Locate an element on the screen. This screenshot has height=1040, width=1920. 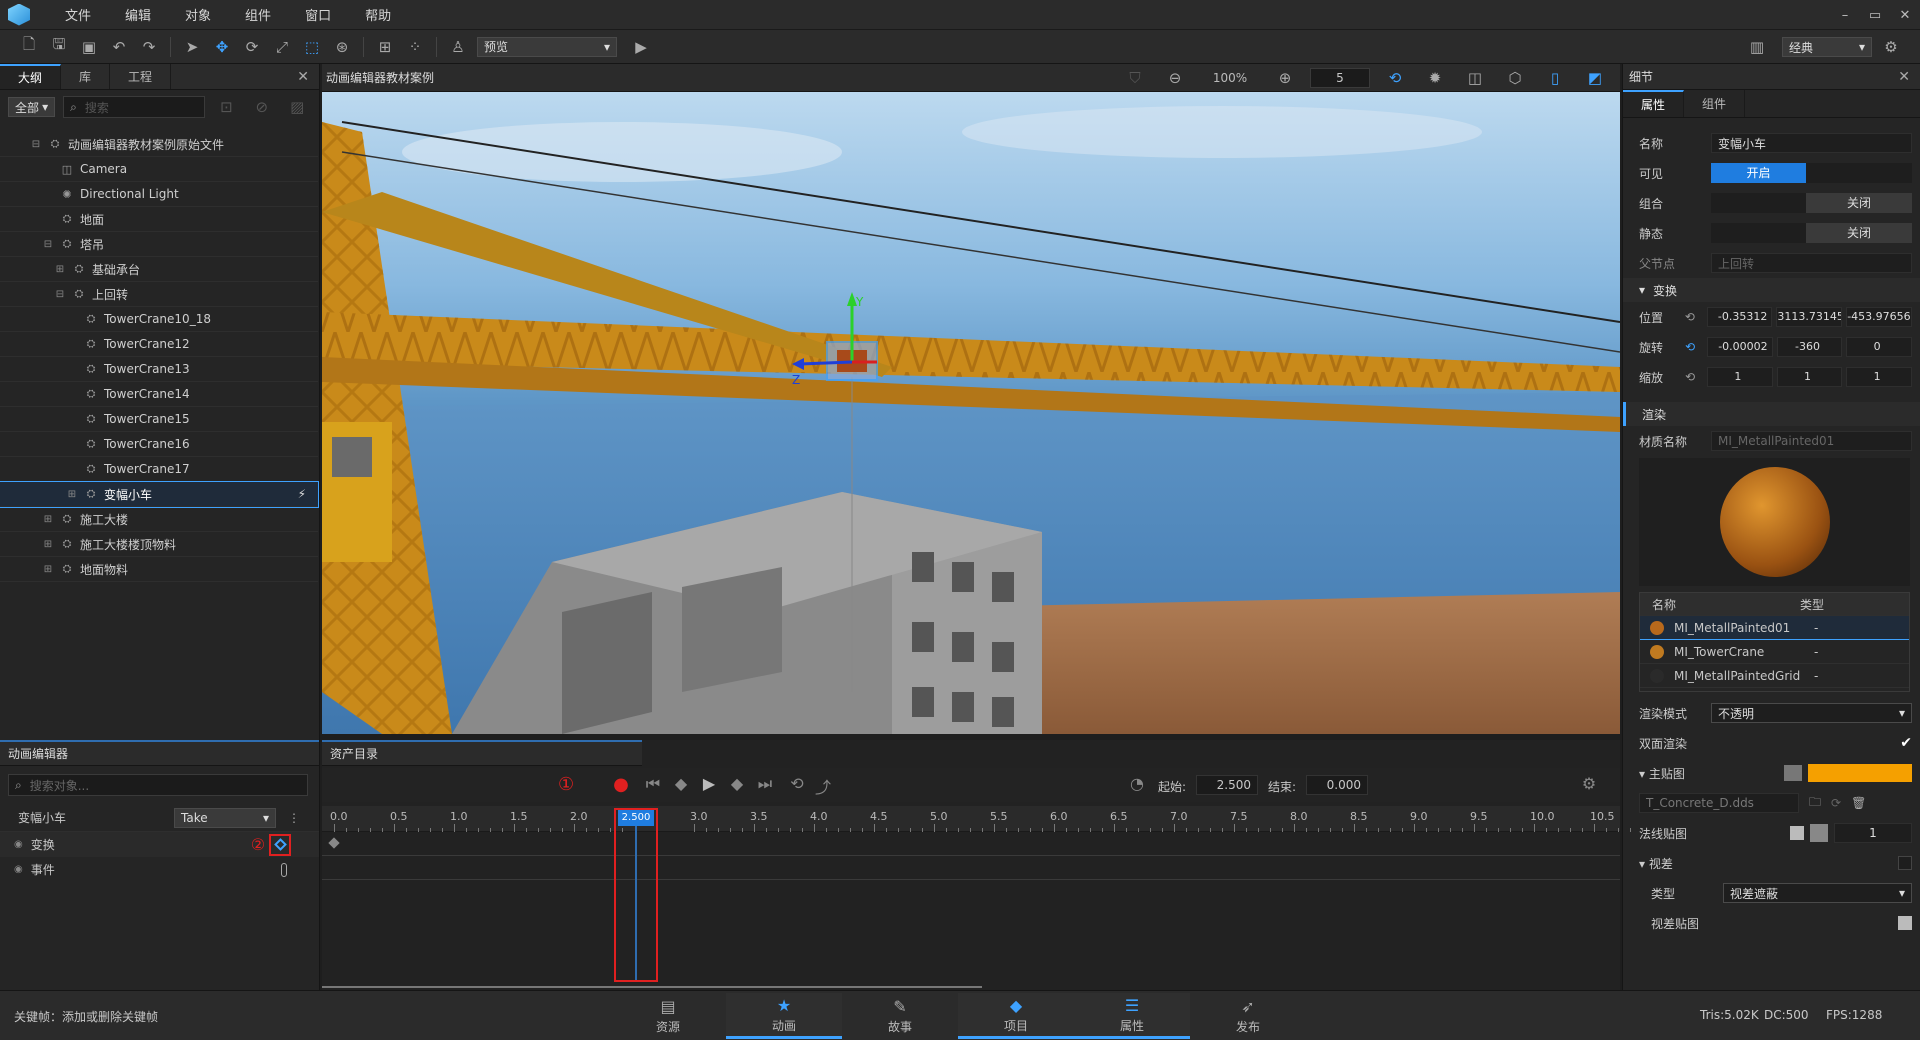
menu-edit: 编辑 is located at coordinates (138, 14).